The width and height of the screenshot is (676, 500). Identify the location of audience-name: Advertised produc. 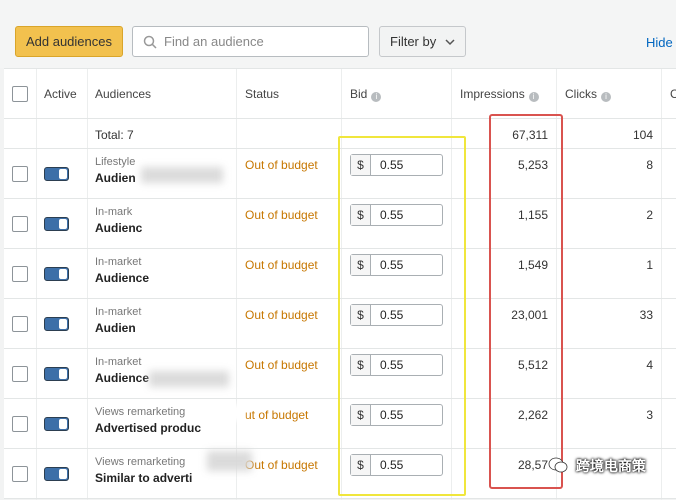
(148, 428).